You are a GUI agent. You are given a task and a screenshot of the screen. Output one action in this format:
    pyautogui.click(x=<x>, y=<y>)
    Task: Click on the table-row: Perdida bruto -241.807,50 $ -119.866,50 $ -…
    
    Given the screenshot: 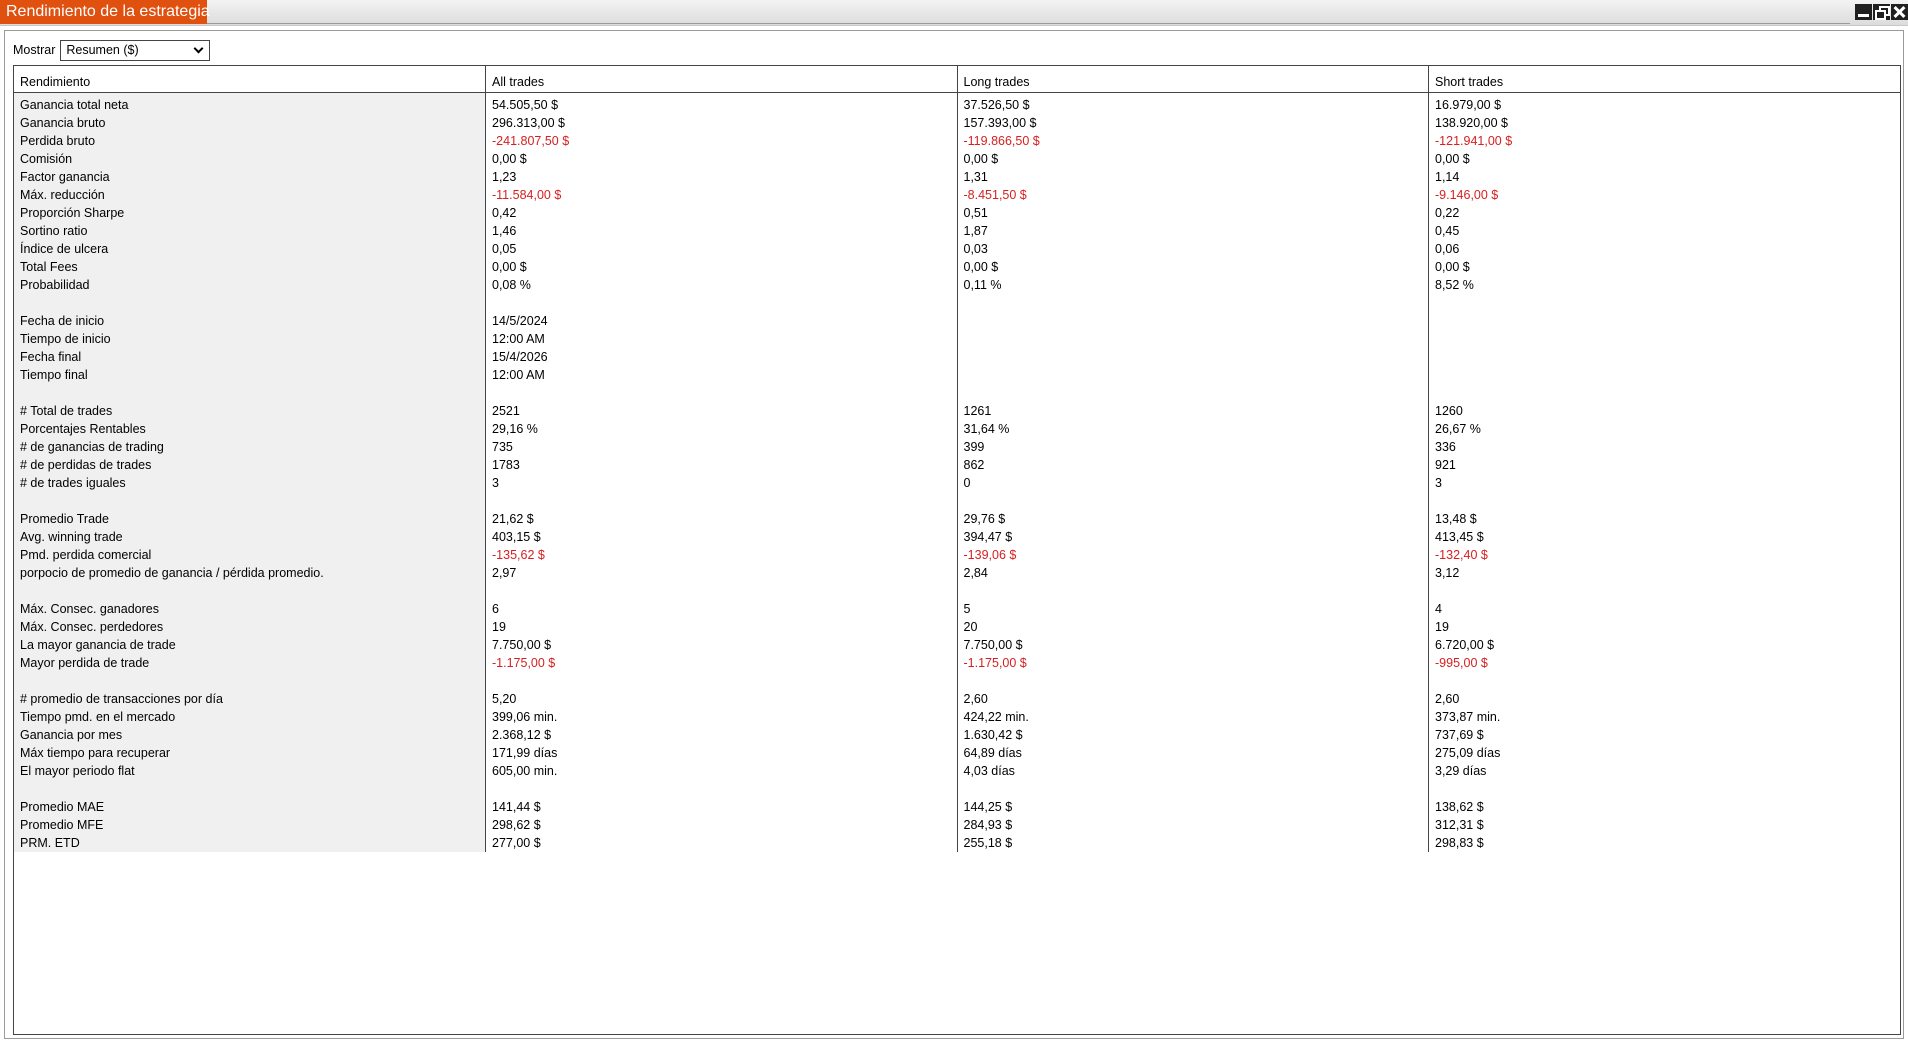 What is the action you would take?
    pyautogui.click(x=957, y=140)
    